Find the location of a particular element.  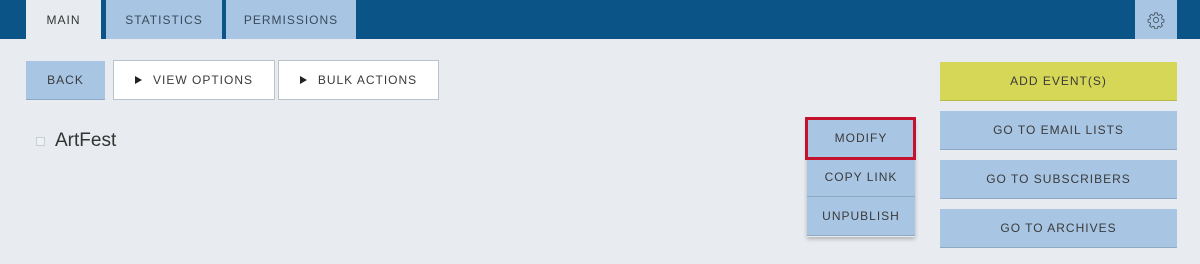

go-to-archives-button: GO TO ARCHIVES is located at coordinates (1058, 228).